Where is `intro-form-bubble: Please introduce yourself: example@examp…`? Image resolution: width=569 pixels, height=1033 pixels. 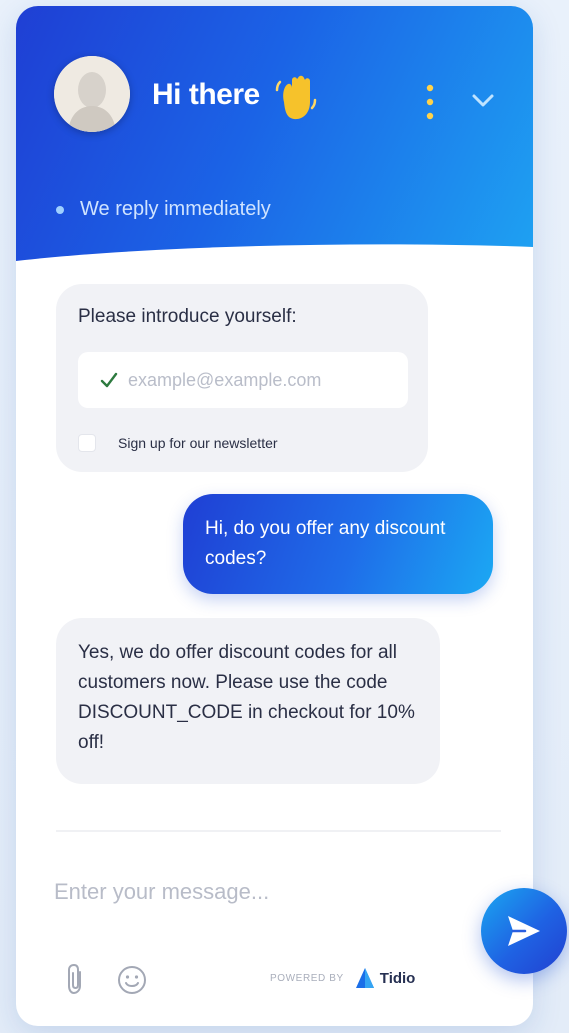
intro-form-bubble: Please introduce yourself: example@examp… is located at coordinates (242, 378).